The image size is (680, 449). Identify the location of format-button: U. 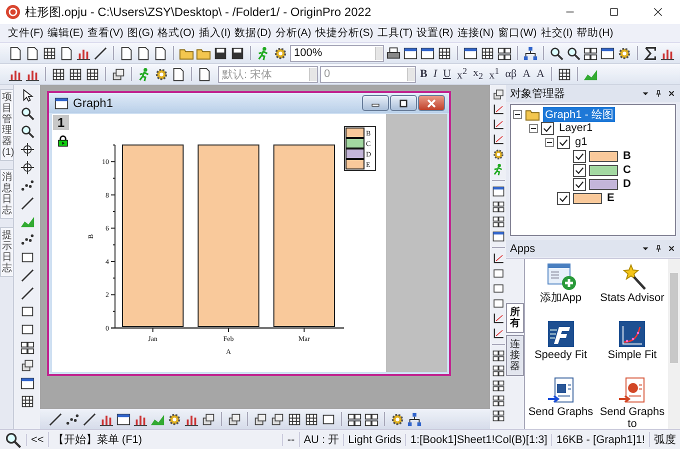
(447, 74).